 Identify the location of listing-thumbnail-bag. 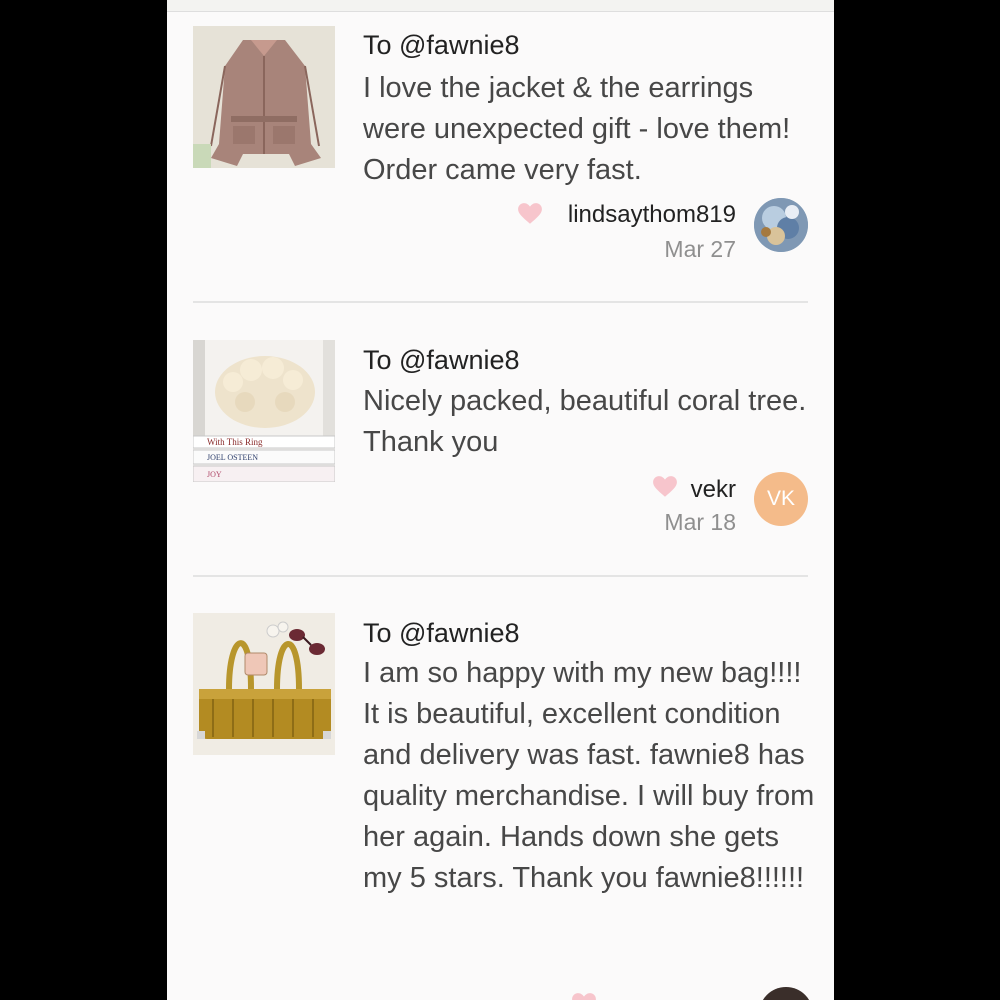
(264, 684).